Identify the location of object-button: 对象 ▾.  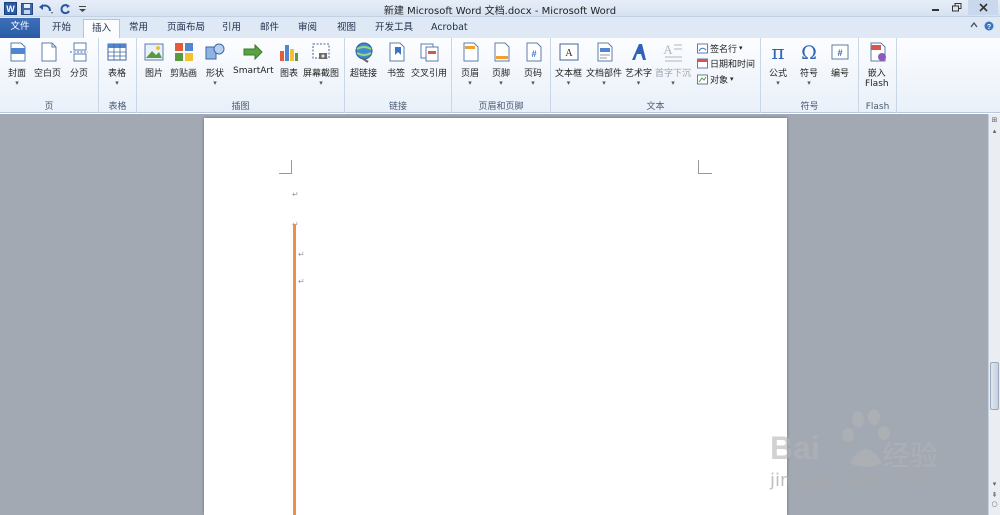
(715, 79).